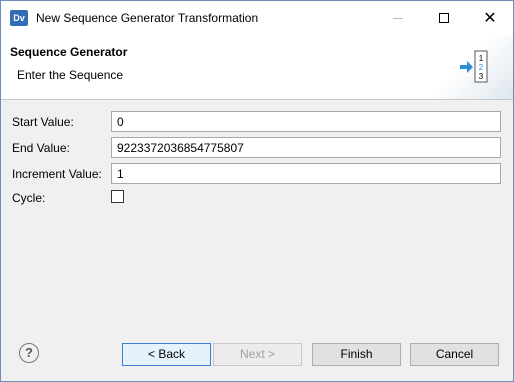 The height and width of the screenshot is (382, 514). I want to click on cancel-button: Cancel, so click(454, 354).